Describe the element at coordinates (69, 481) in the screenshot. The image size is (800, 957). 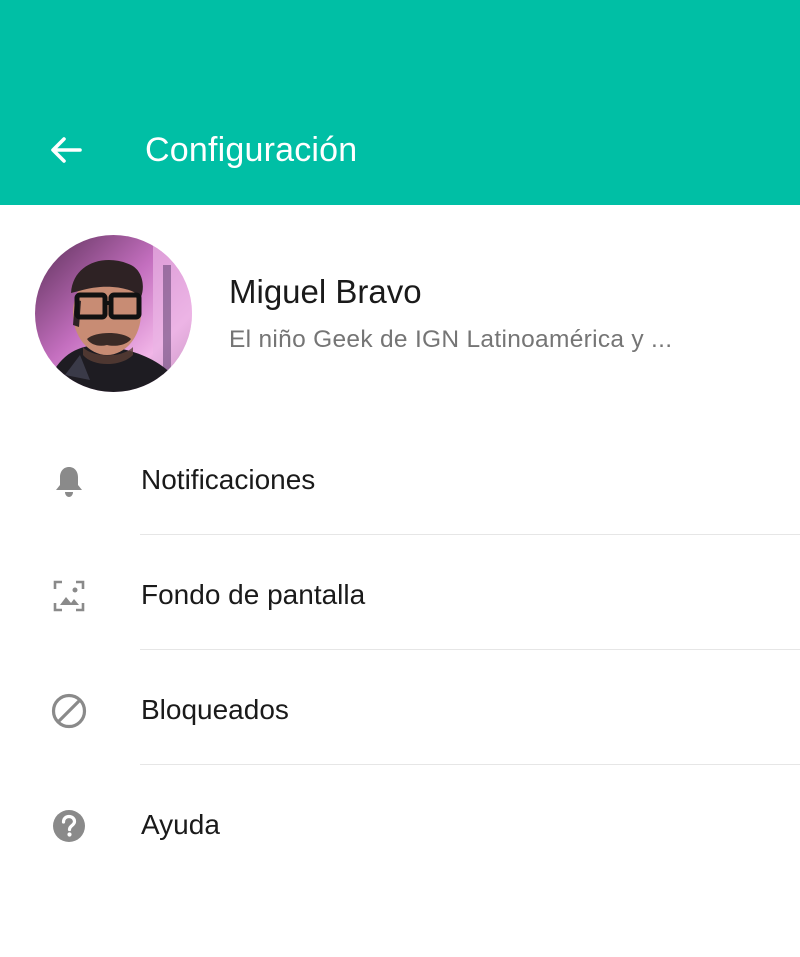
I see `bell-icon` at that location.